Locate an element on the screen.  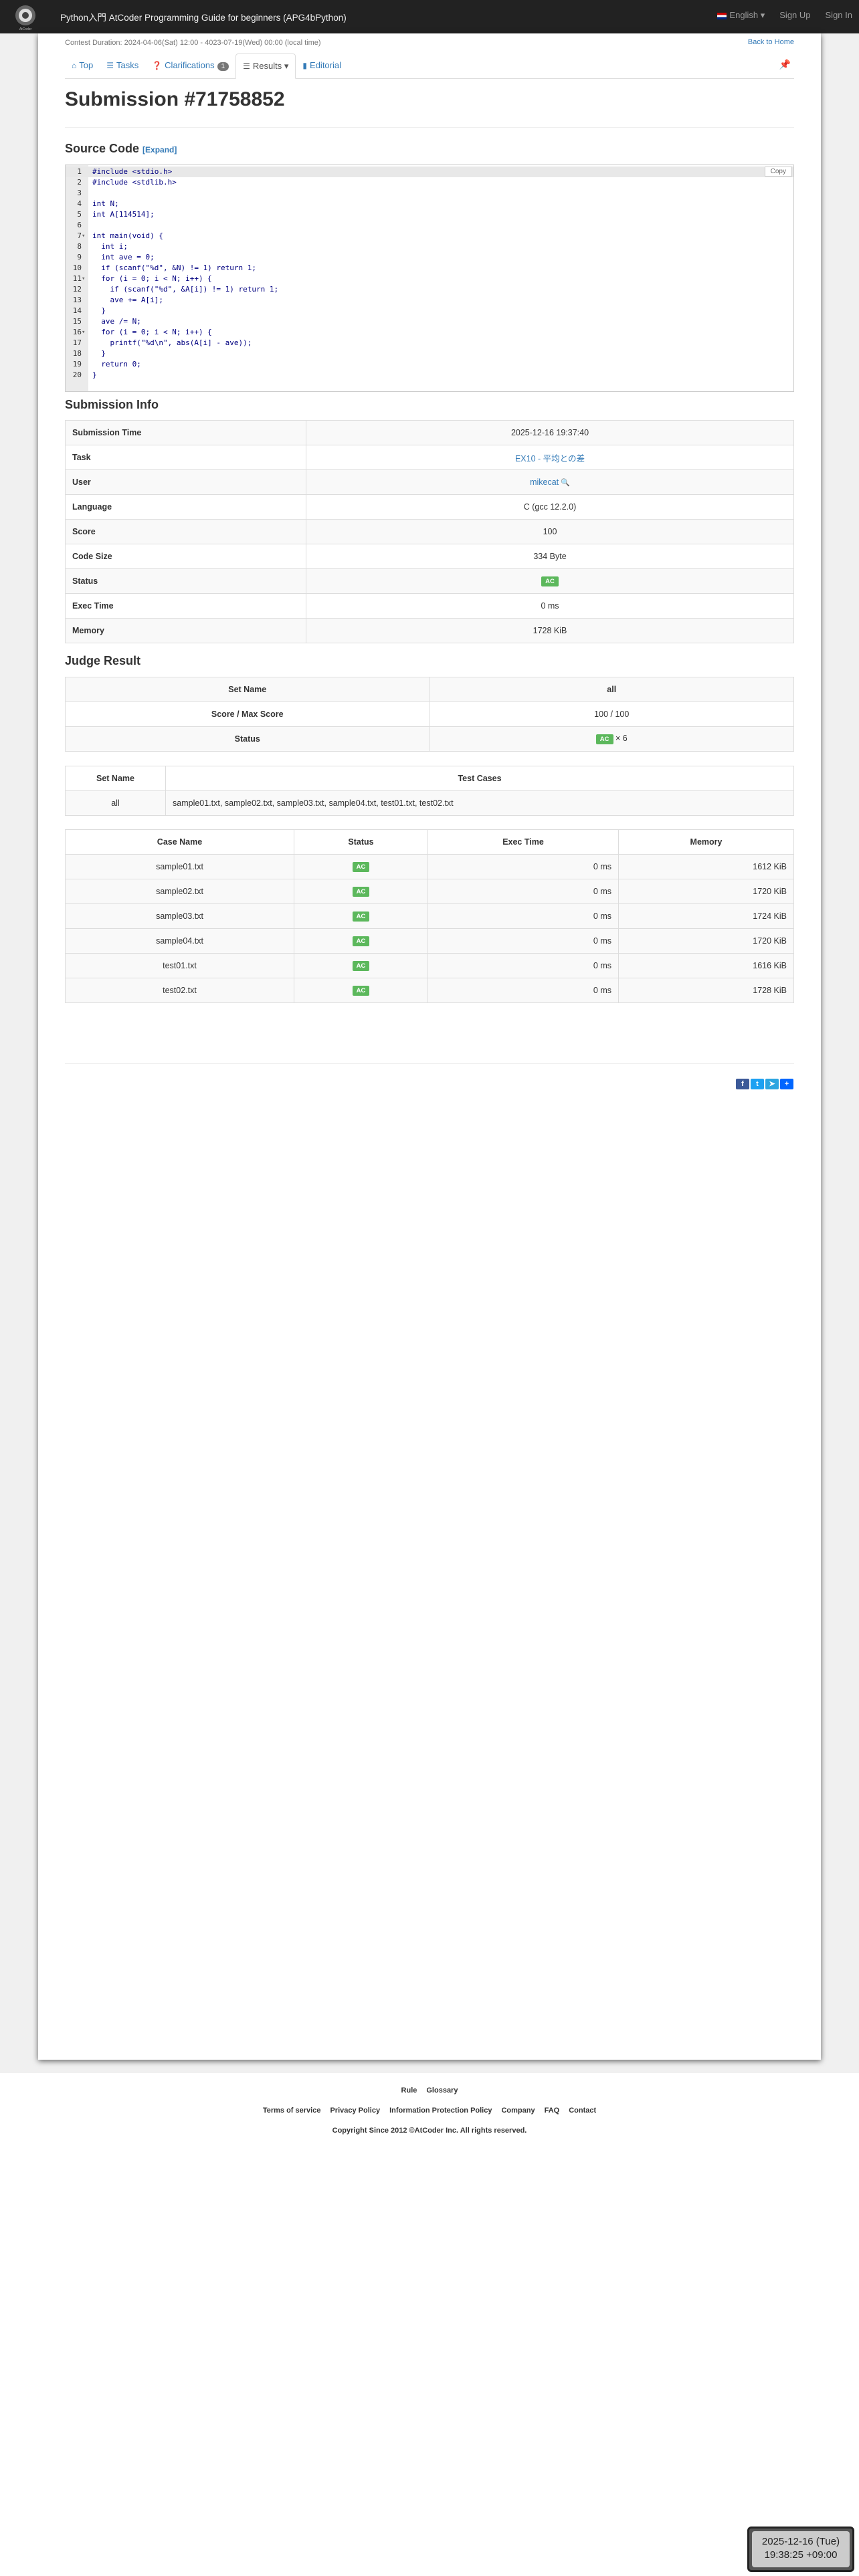
code-line: 2 #include <stdlib.h> is located at coordinates (429, 182).